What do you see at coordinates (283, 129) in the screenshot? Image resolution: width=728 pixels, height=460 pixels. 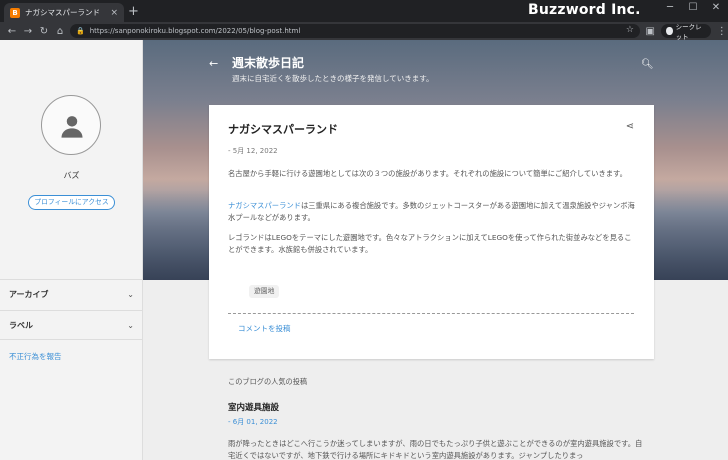 I see `post-title: ナガシマスパーランド` at bounding box center [283, 129].